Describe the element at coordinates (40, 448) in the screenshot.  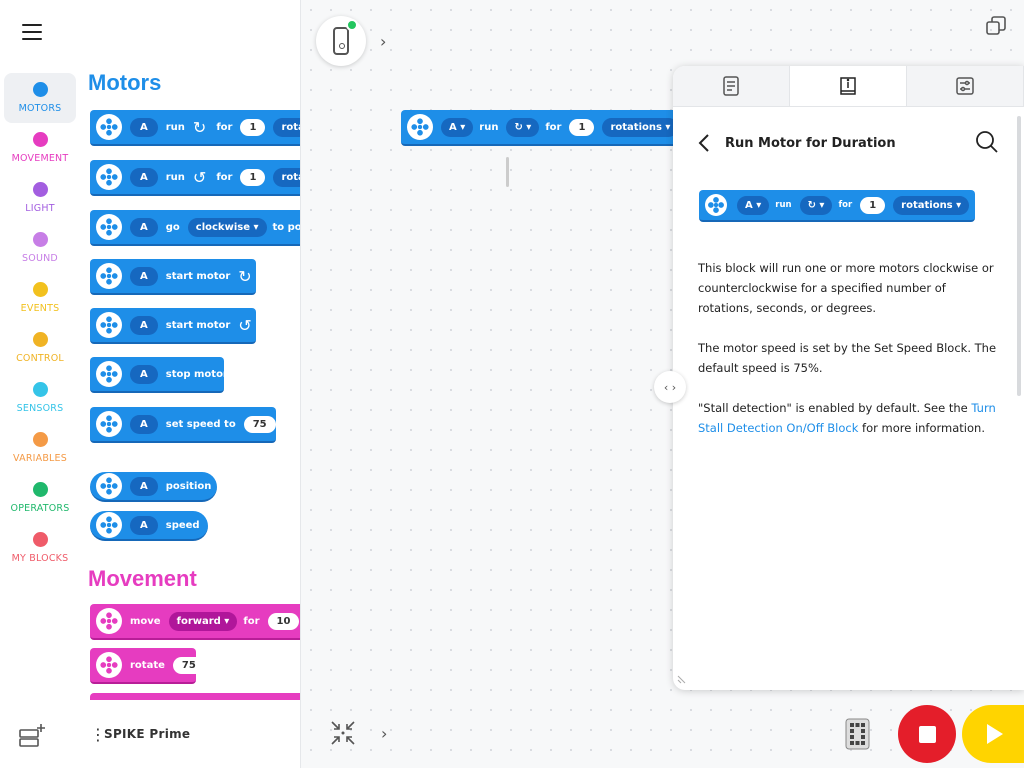
I see `category-variables: VARIABLES` at that location.